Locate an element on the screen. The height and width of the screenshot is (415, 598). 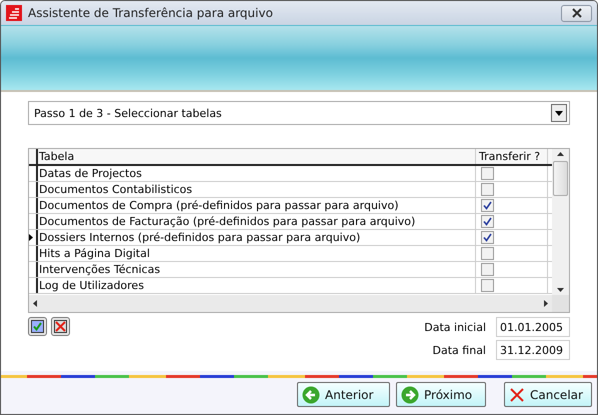
scroll-up-icon is located at coordinates (560, 154).